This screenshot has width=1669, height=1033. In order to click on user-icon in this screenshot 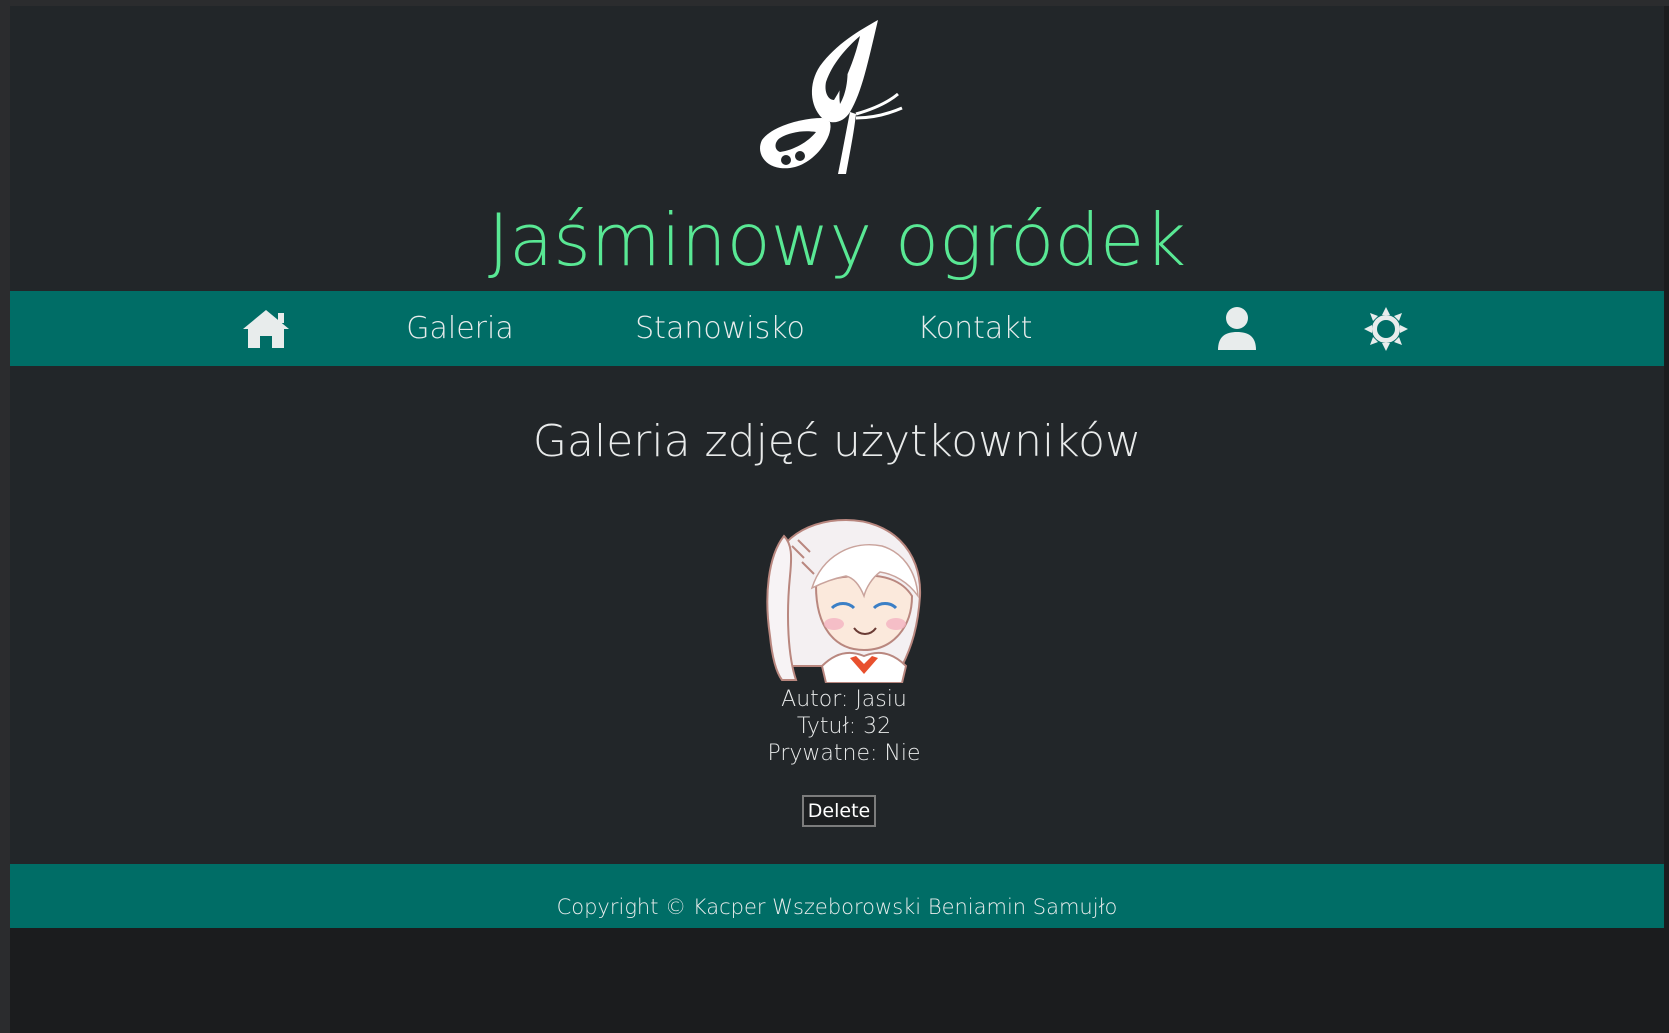, I will do `click(1237, 328)`.